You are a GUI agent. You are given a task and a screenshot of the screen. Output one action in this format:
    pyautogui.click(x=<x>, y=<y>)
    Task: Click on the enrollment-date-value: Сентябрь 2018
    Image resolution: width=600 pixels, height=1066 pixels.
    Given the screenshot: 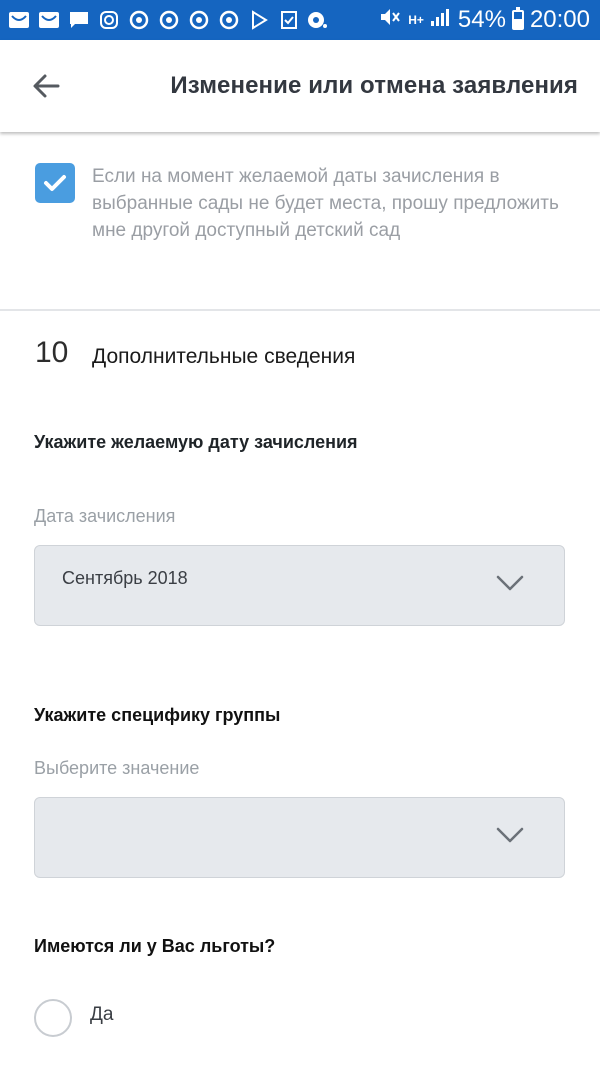 What is the action you would take?
    pyautogui.click(x=125, y=578)
    